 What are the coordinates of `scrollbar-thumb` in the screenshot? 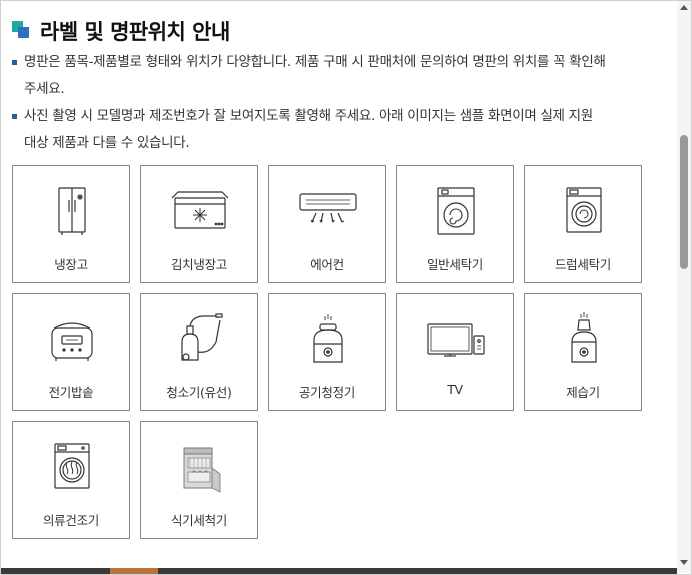 It's located at (684, 202).